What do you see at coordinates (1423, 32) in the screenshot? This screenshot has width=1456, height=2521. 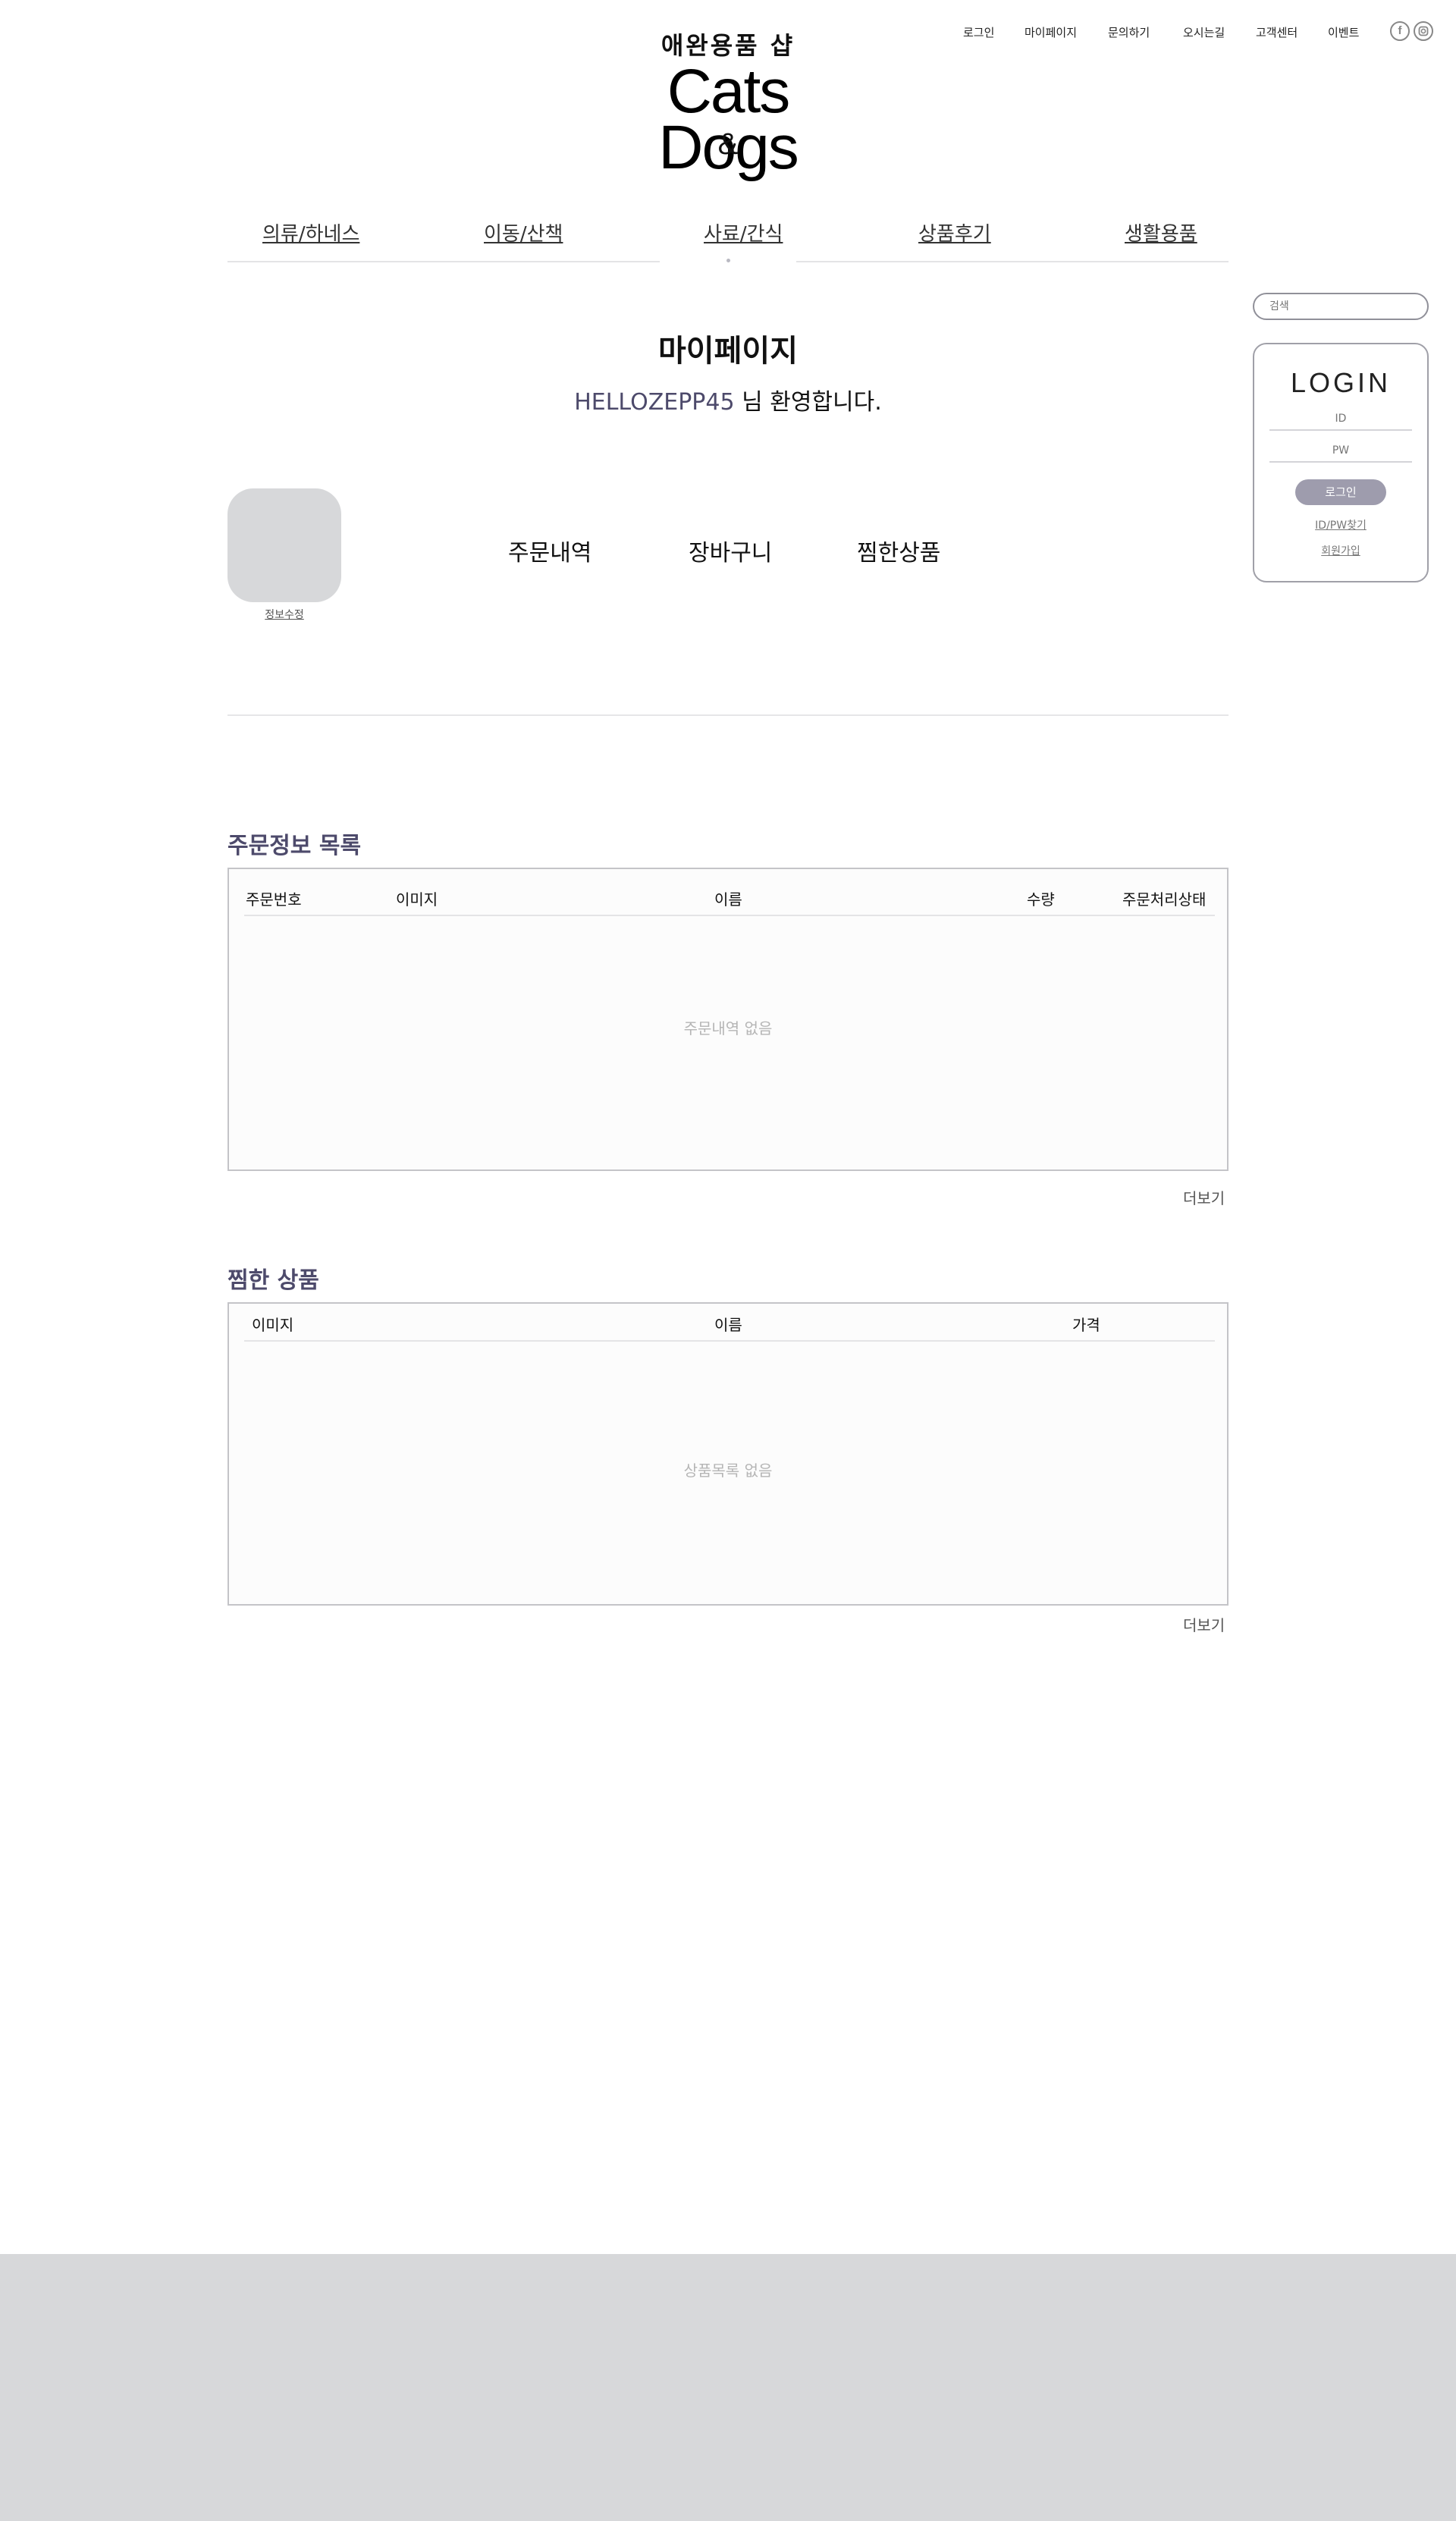 I see `instagram-icon` at bounding box center [1423, 32].